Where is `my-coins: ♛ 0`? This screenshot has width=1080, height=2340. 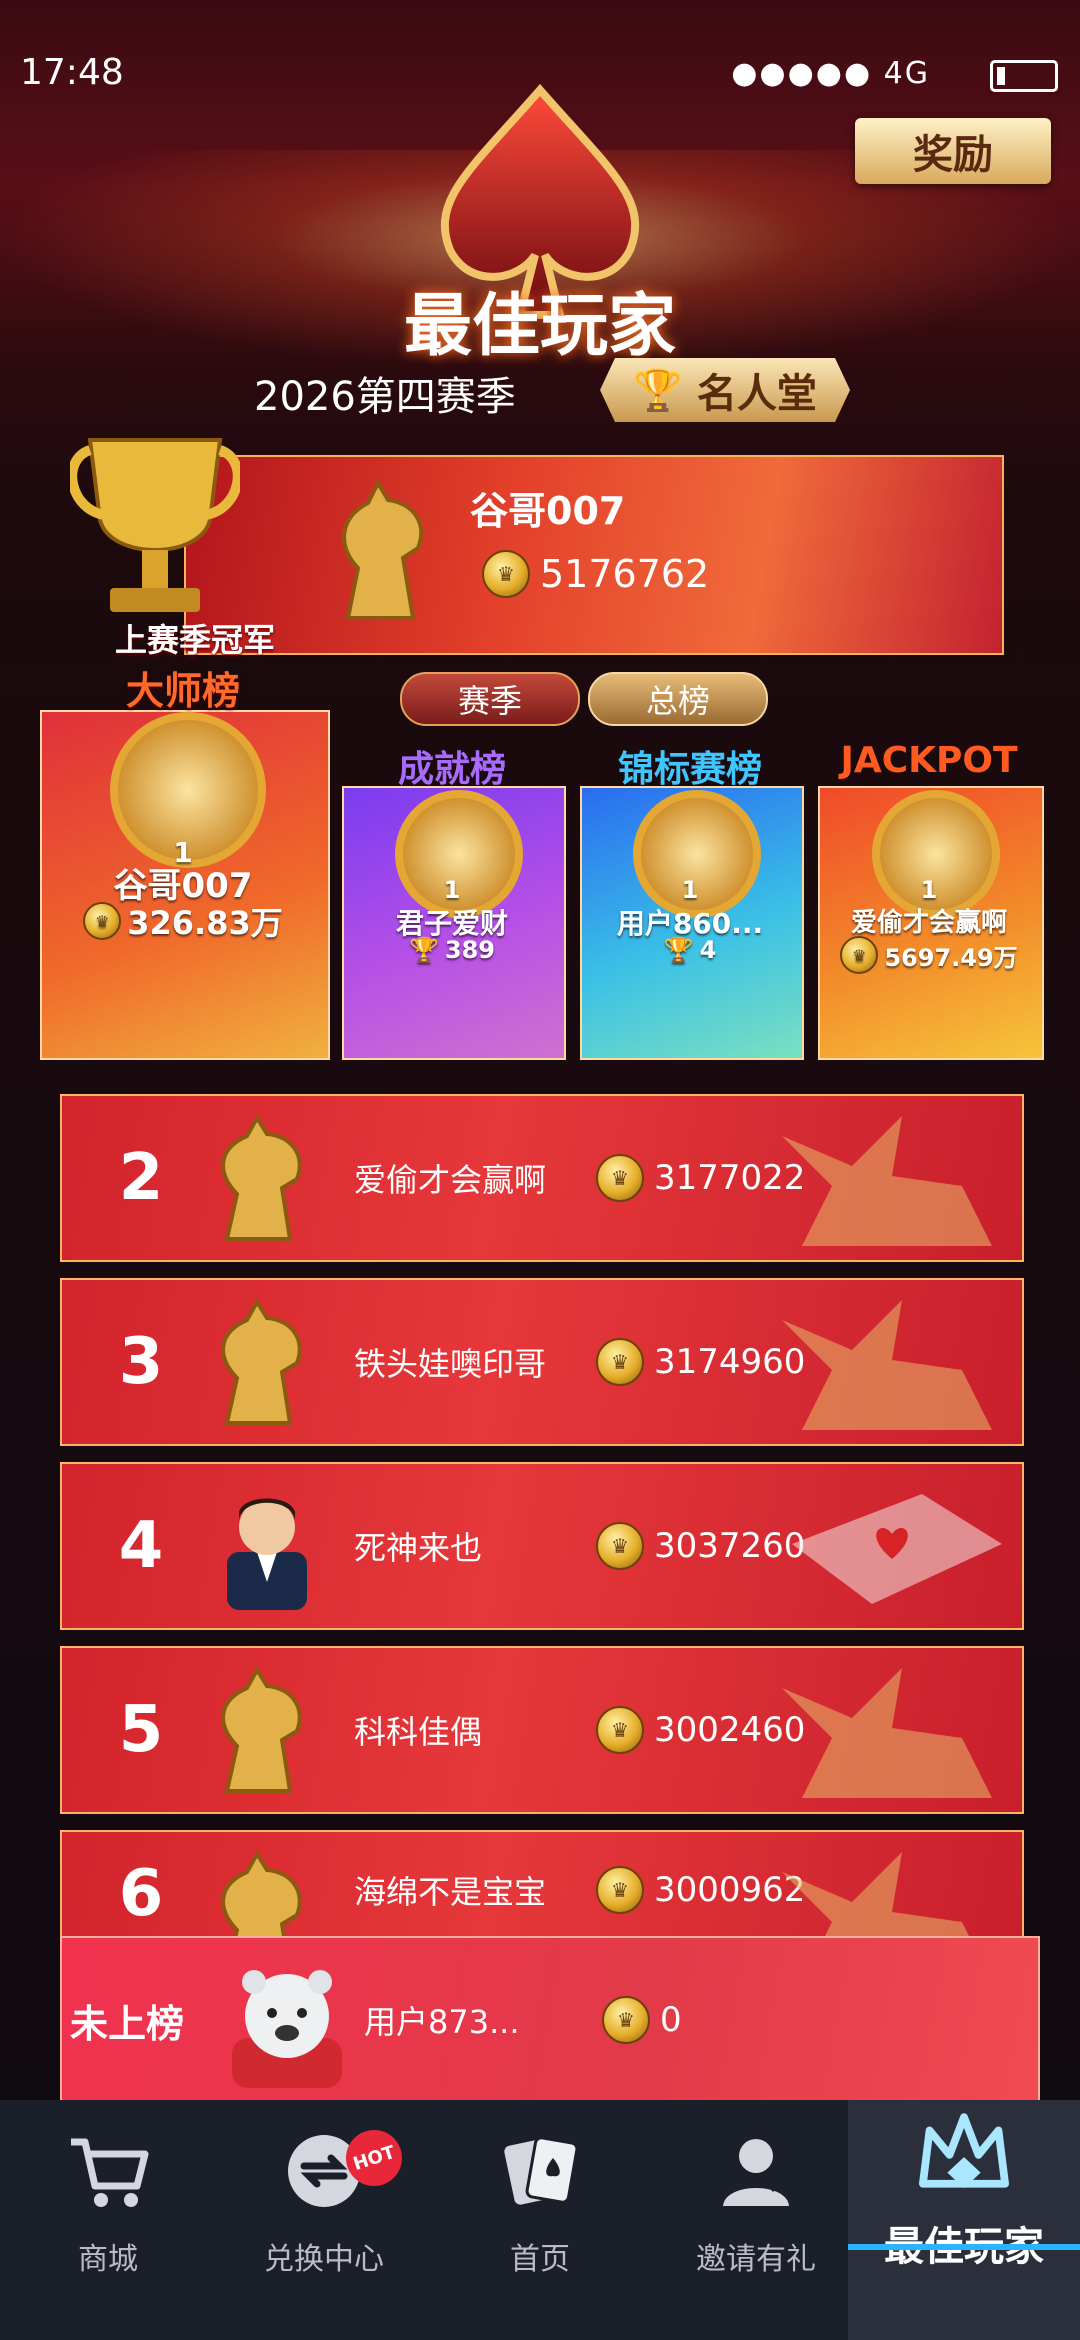 my-coins: ♛ 0 is located at coordinates (642, 2020).